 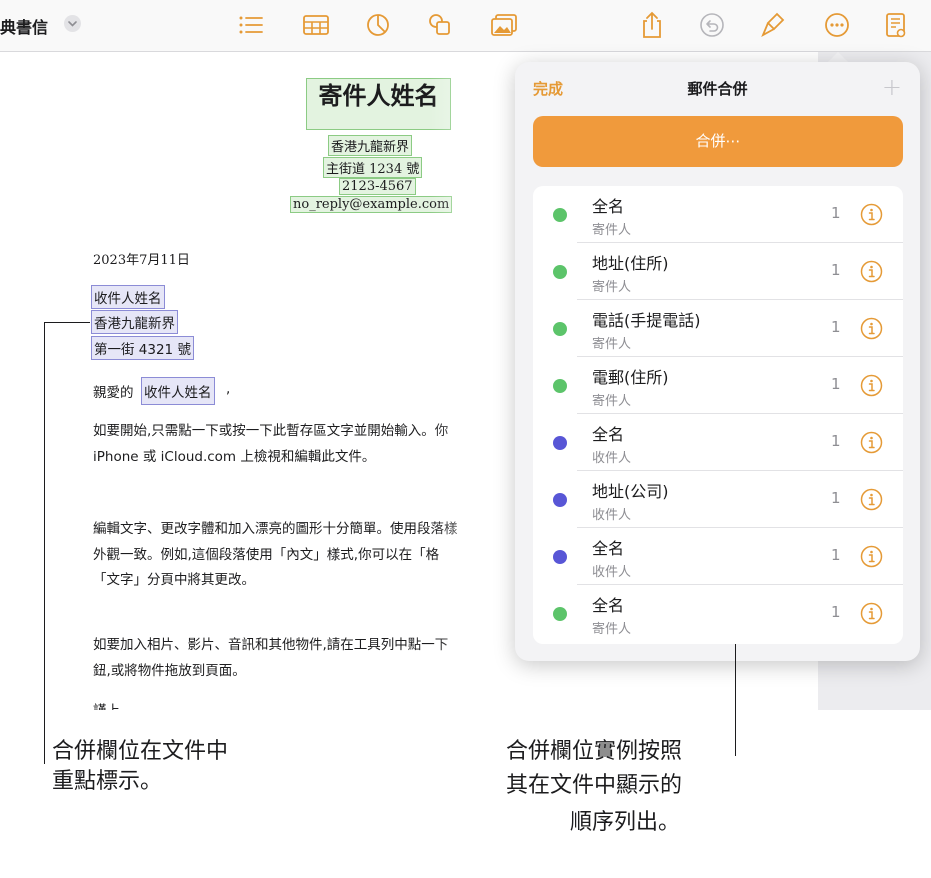 I want to click on more-icon, so click(x=837, y=25).